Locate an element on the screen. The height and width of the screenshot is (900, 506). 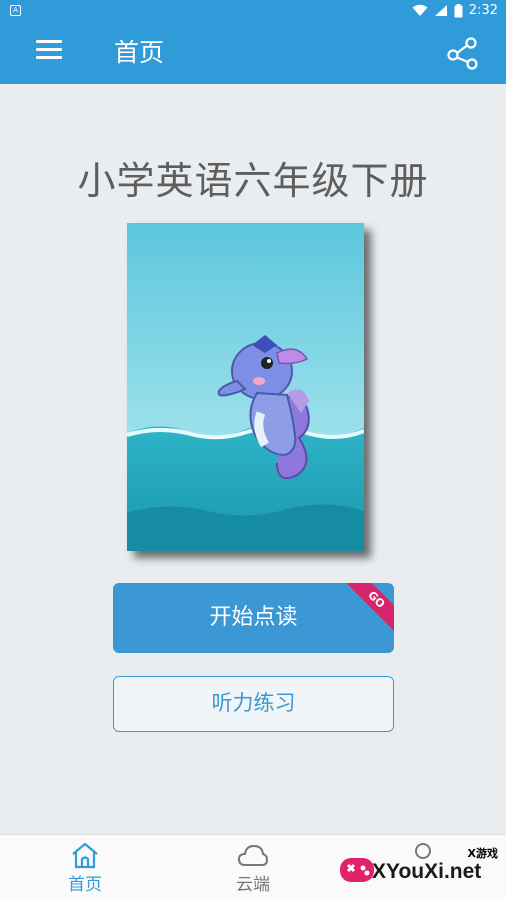
battery-icon is located at coordinates (458, 10).